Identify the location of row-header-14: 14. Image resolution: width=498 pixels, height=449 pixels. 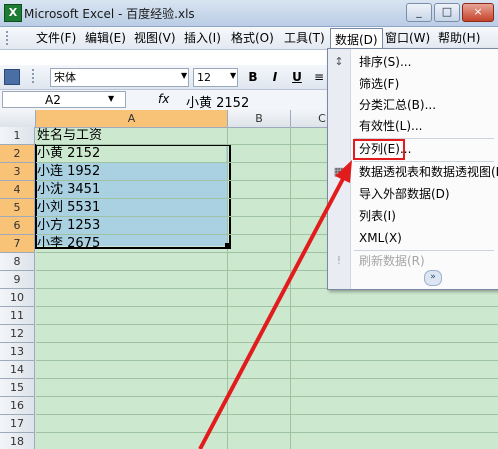
(17, 370).